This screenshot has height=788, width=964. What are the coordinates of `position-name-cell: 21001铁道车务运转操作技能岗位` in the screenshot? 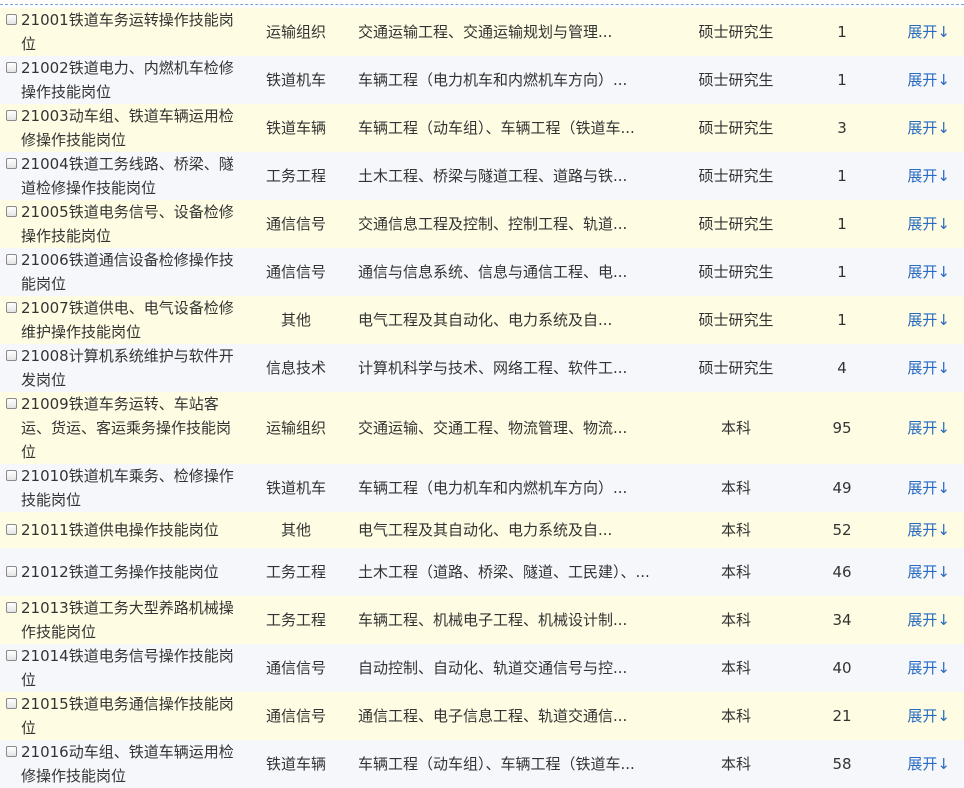 It's located at (120, 32).